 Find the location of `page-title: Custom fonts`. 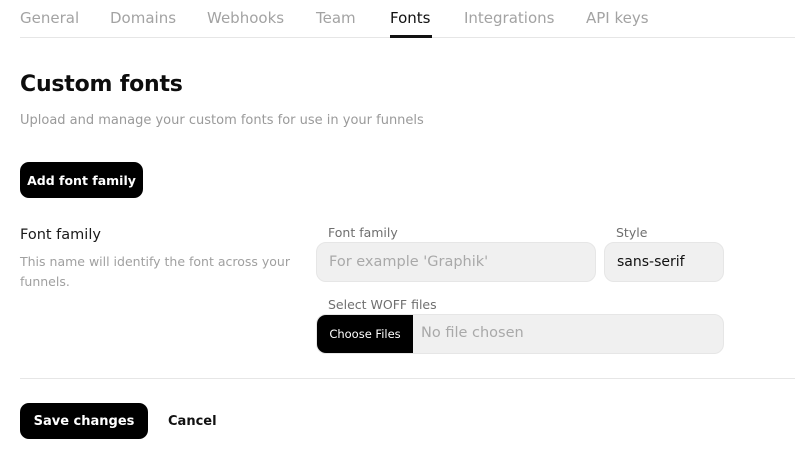

page-title: Custom fonts is located at coordinates (101, 84).